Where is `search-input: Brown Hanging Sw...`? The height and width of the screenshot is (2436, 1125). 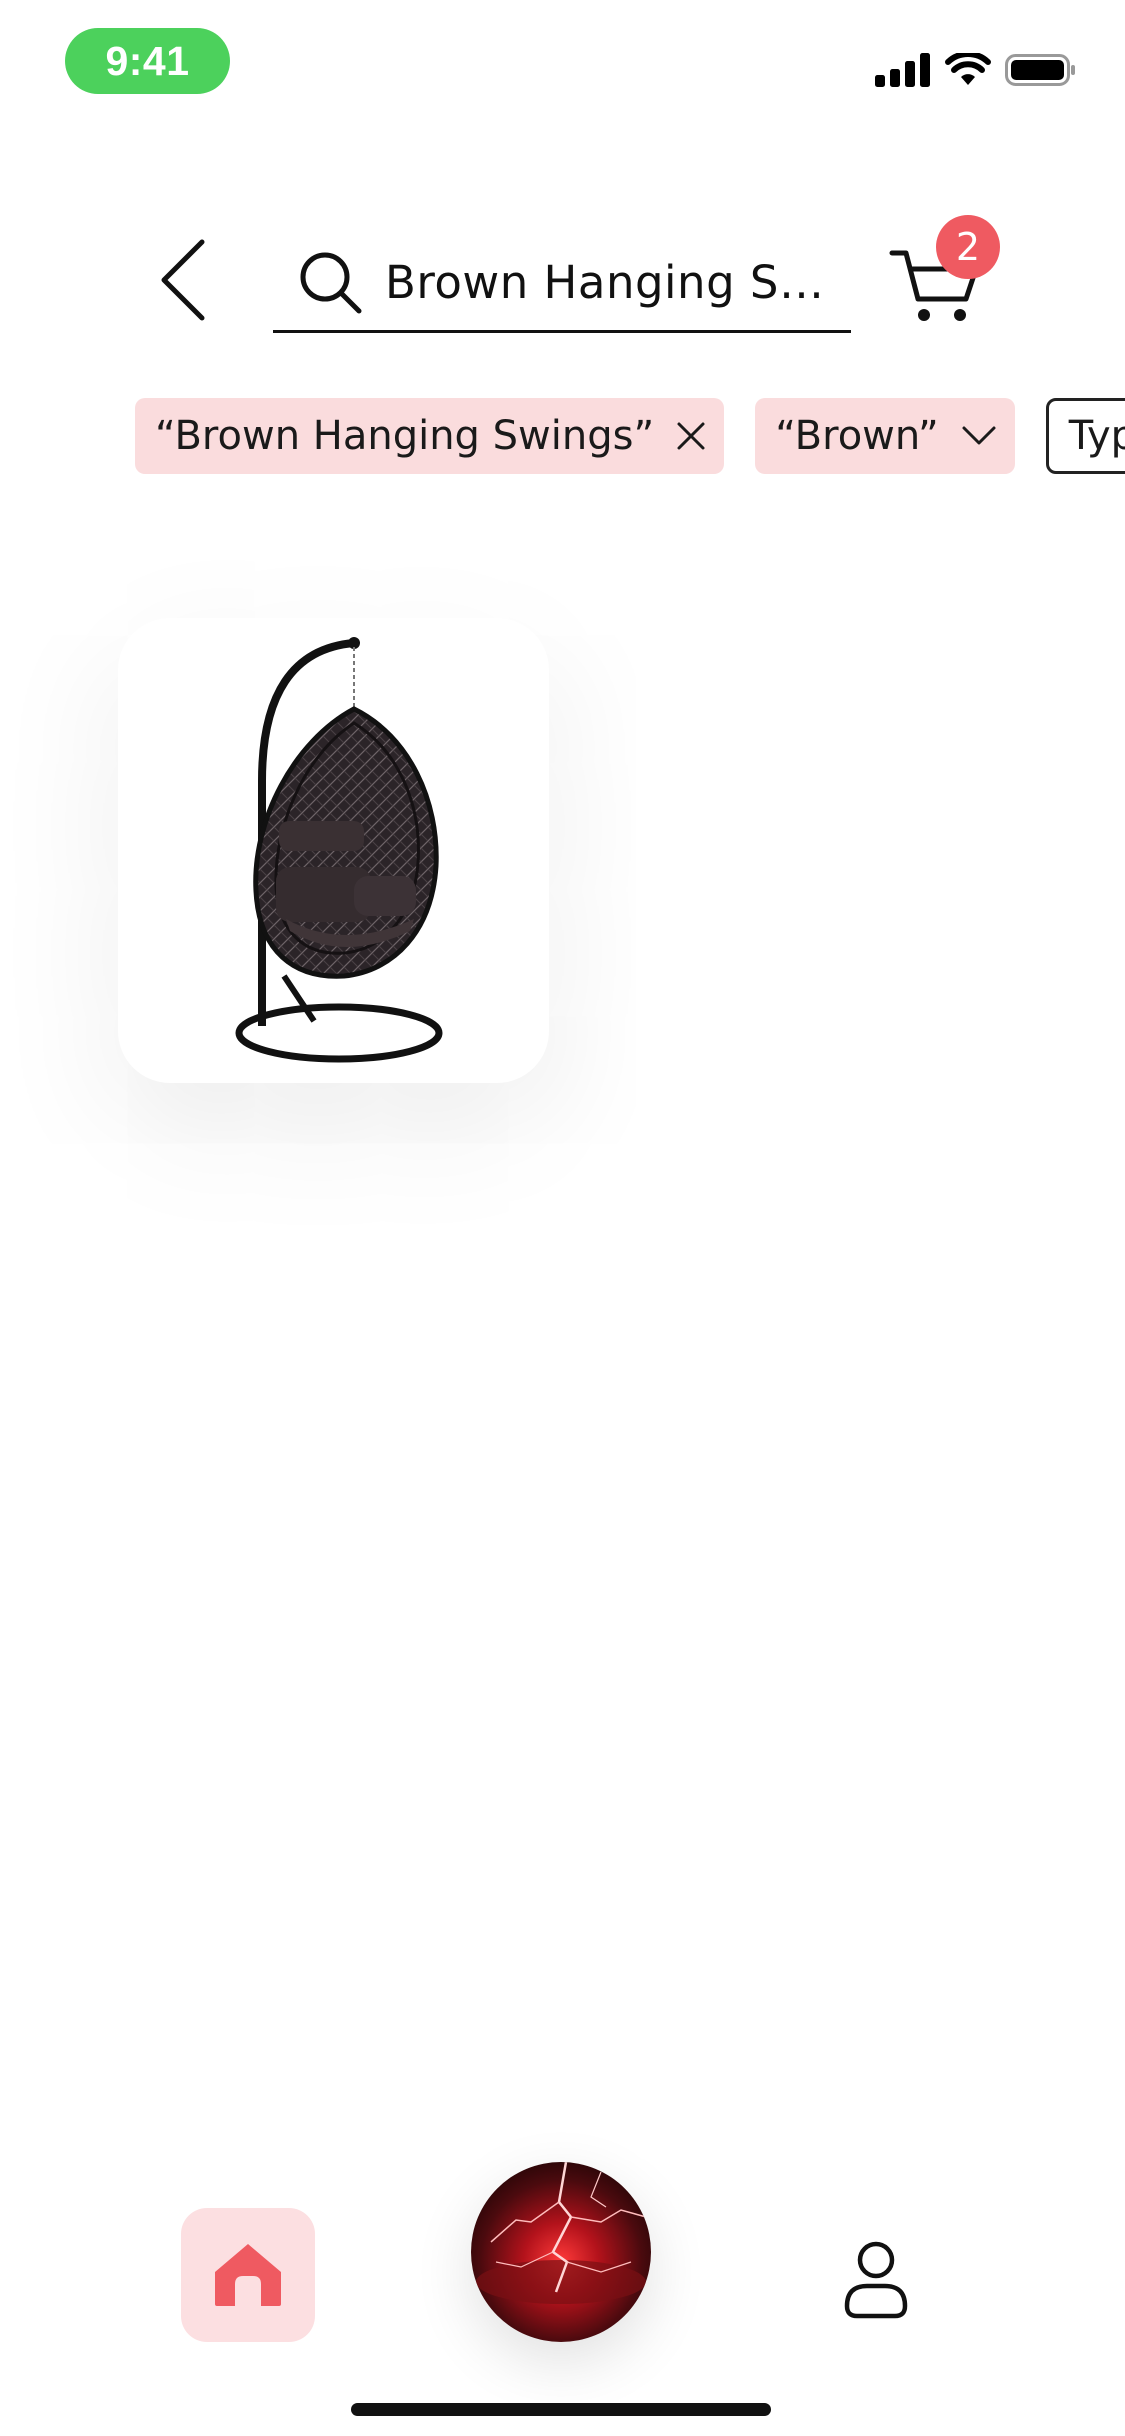
search-input: Brown Hanging Sw... is located at coordinates (618, 282).